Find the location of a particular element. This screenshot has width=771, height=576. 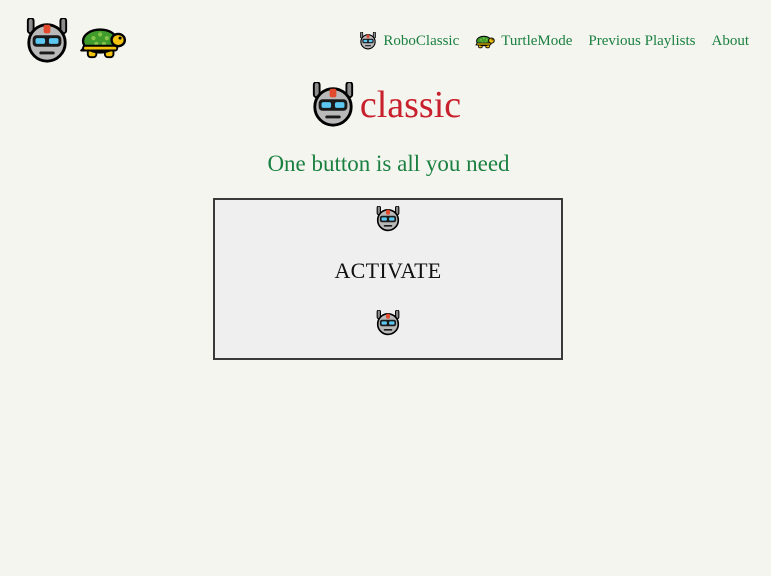

nav-turtlemode-label: TurtleMode is located at coordinates (537, 40).